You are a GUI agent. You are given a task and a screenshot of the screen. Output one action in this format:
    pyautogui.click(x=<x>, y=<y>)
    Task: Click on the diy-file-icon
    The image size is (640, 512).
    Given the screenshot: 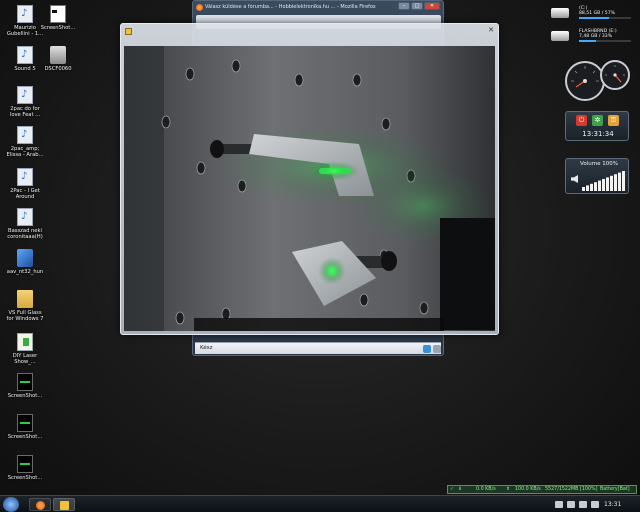 What is the action you would take?
    pyautogui.click(x=25, y=342)
    